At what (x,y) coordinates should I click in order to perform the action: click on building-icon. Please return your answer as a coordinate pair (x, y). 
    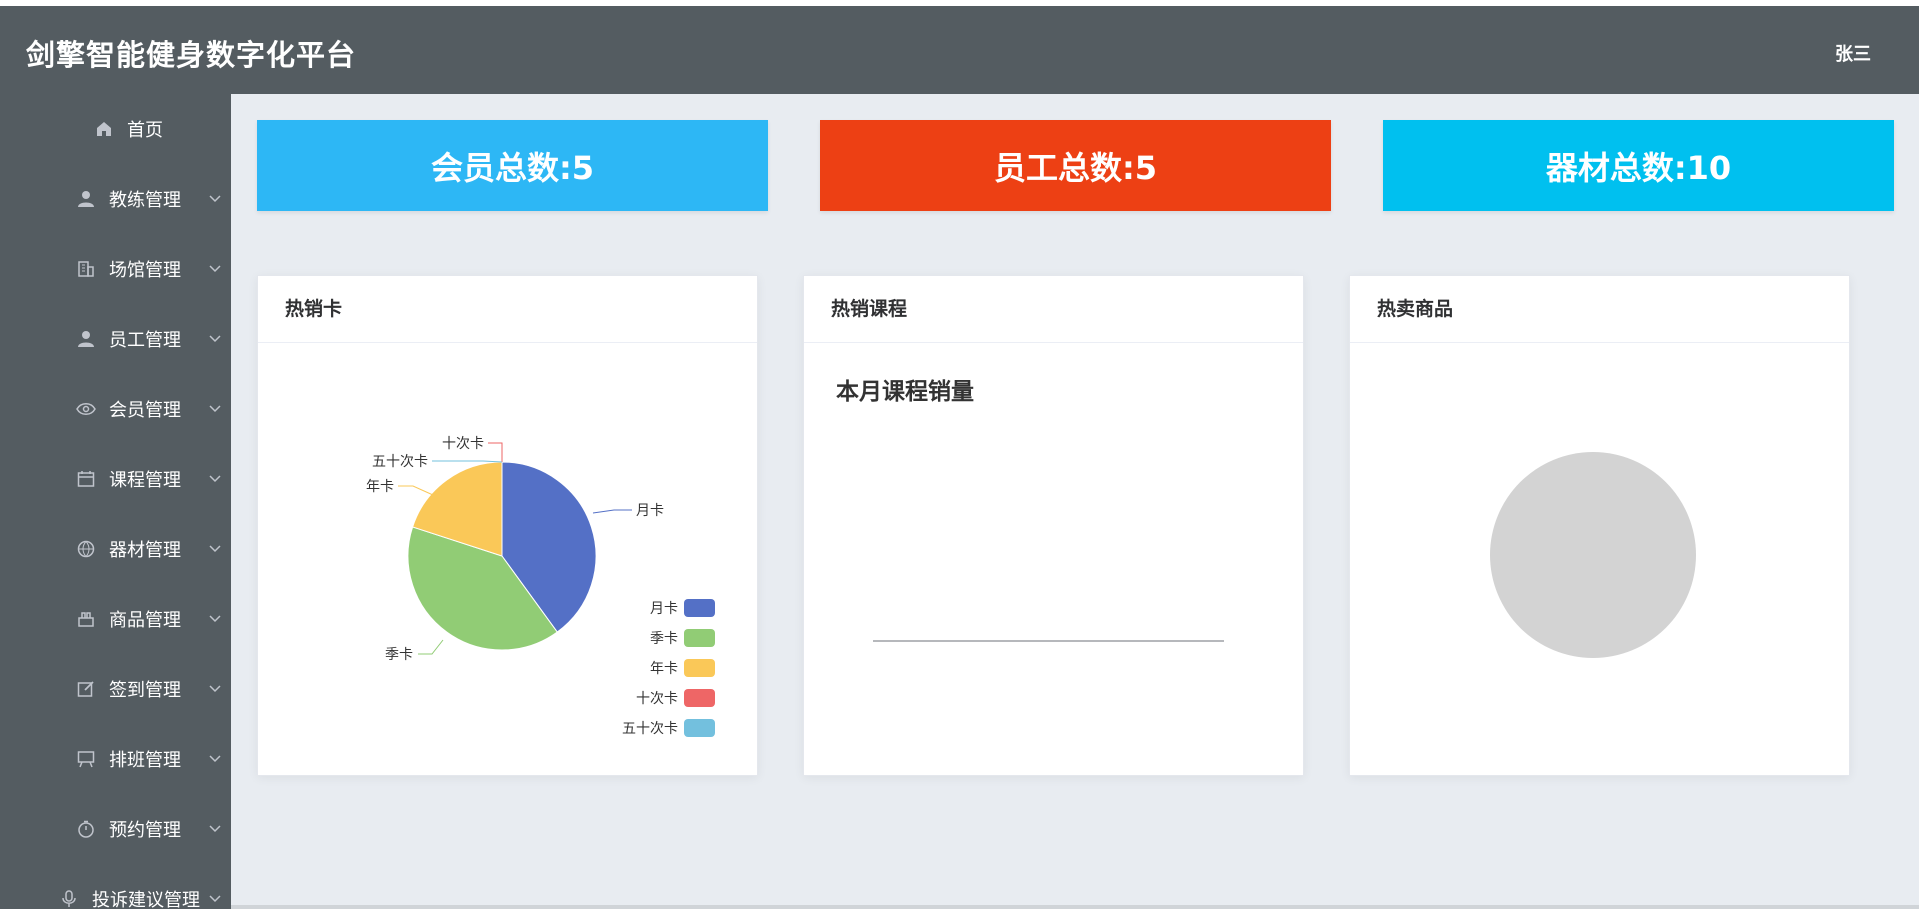
    Looking at the image, I should click on (86, 269).